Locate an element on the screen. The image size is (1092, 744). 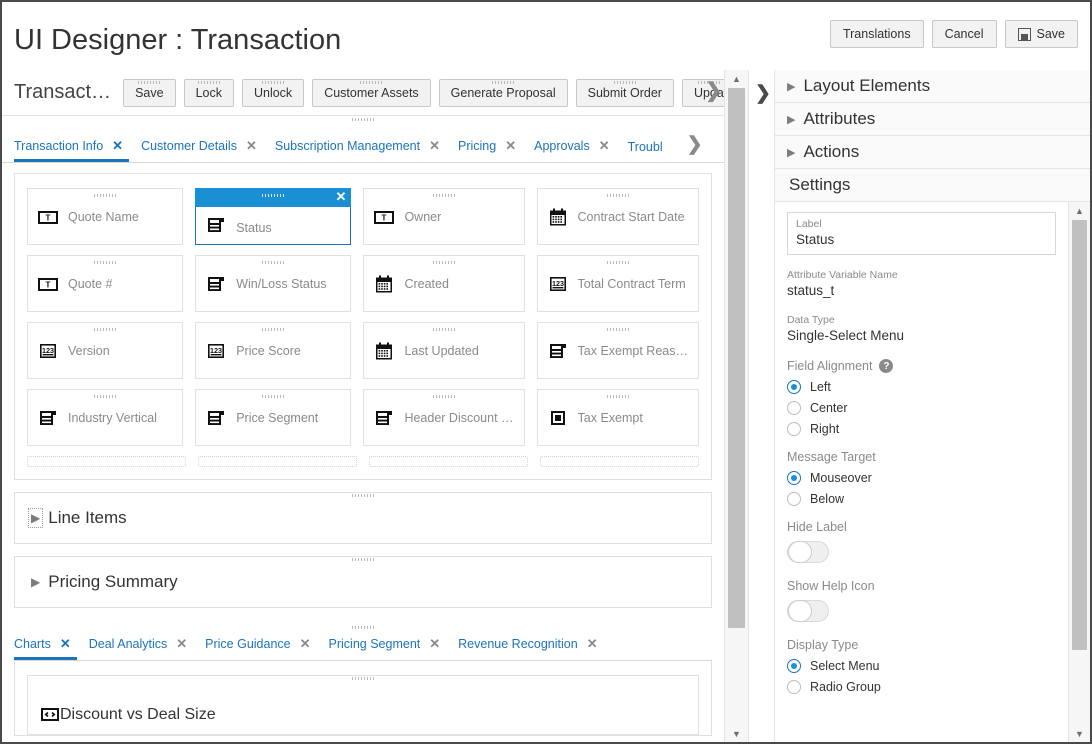
action-button-lock: Lock is located at coordinates (208, 92).